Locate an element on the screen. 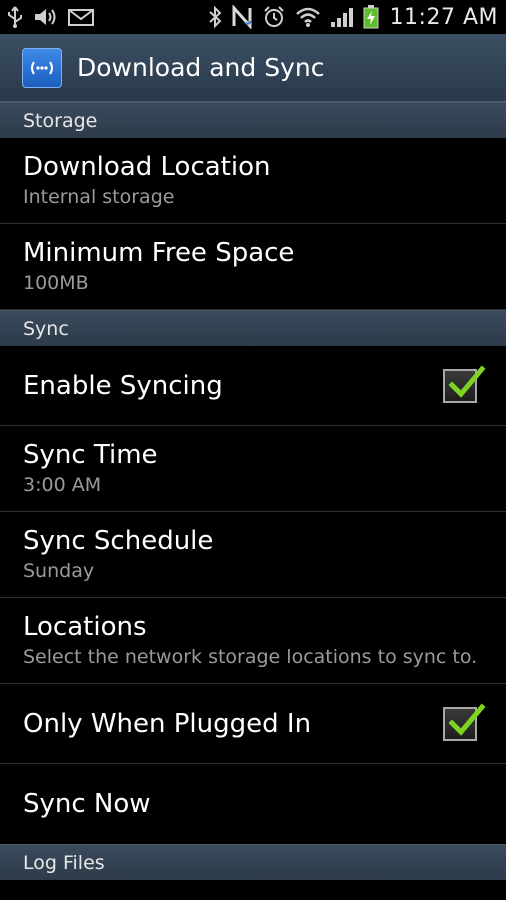 The height and width of the screenshot is (900, 506). section-header-sync: Sync is located at coordinates (253, 328).